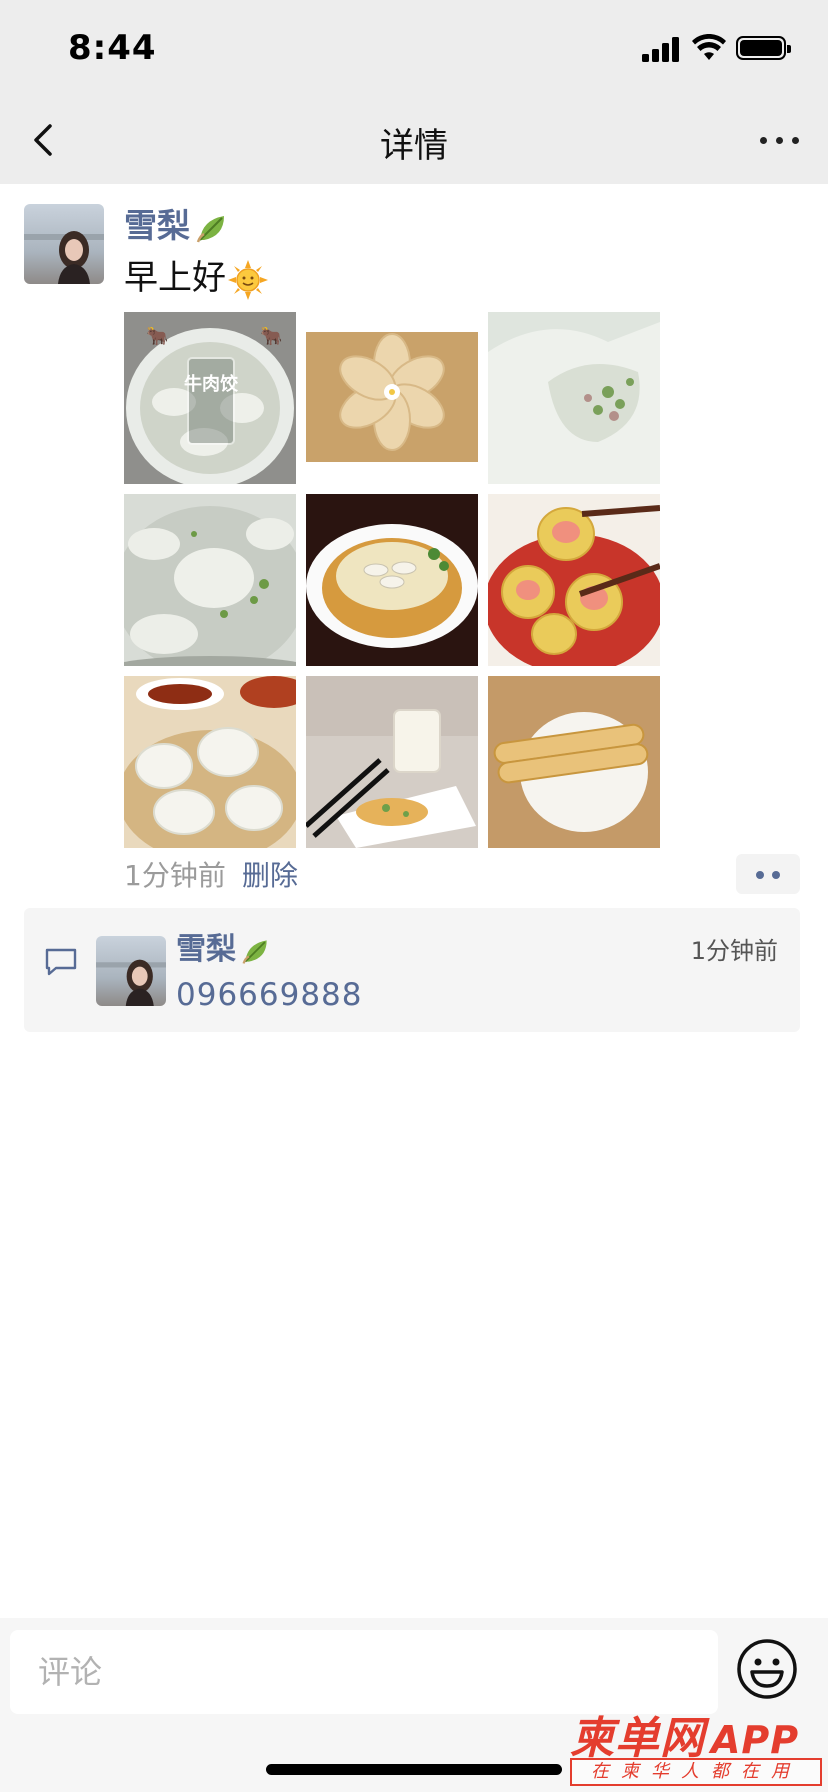 This screenshot has height=1792, width=828. I want to click on post-text: 早上好, so click(196, 278).